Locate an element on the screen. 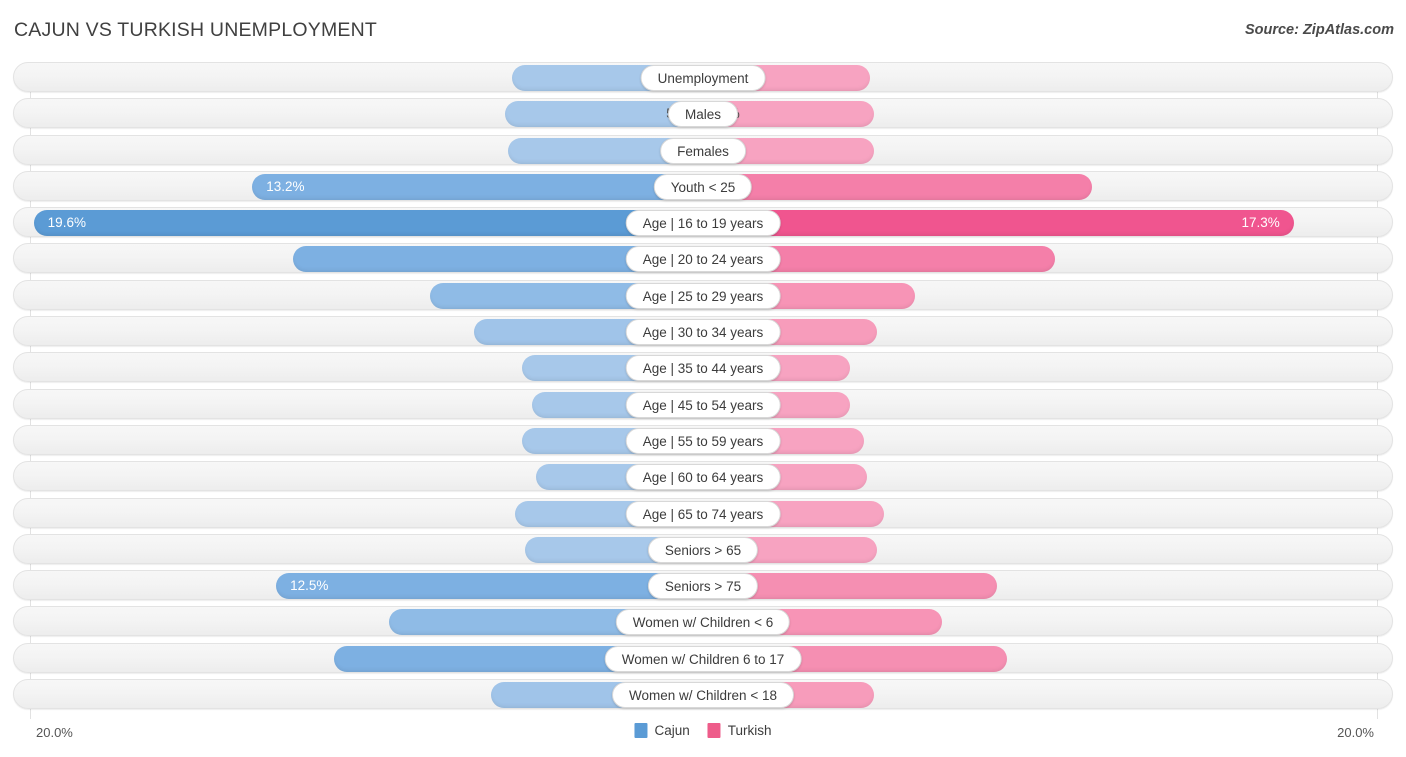  category-label: Age | 16 to 19 years is located at coordinates (703, 223).